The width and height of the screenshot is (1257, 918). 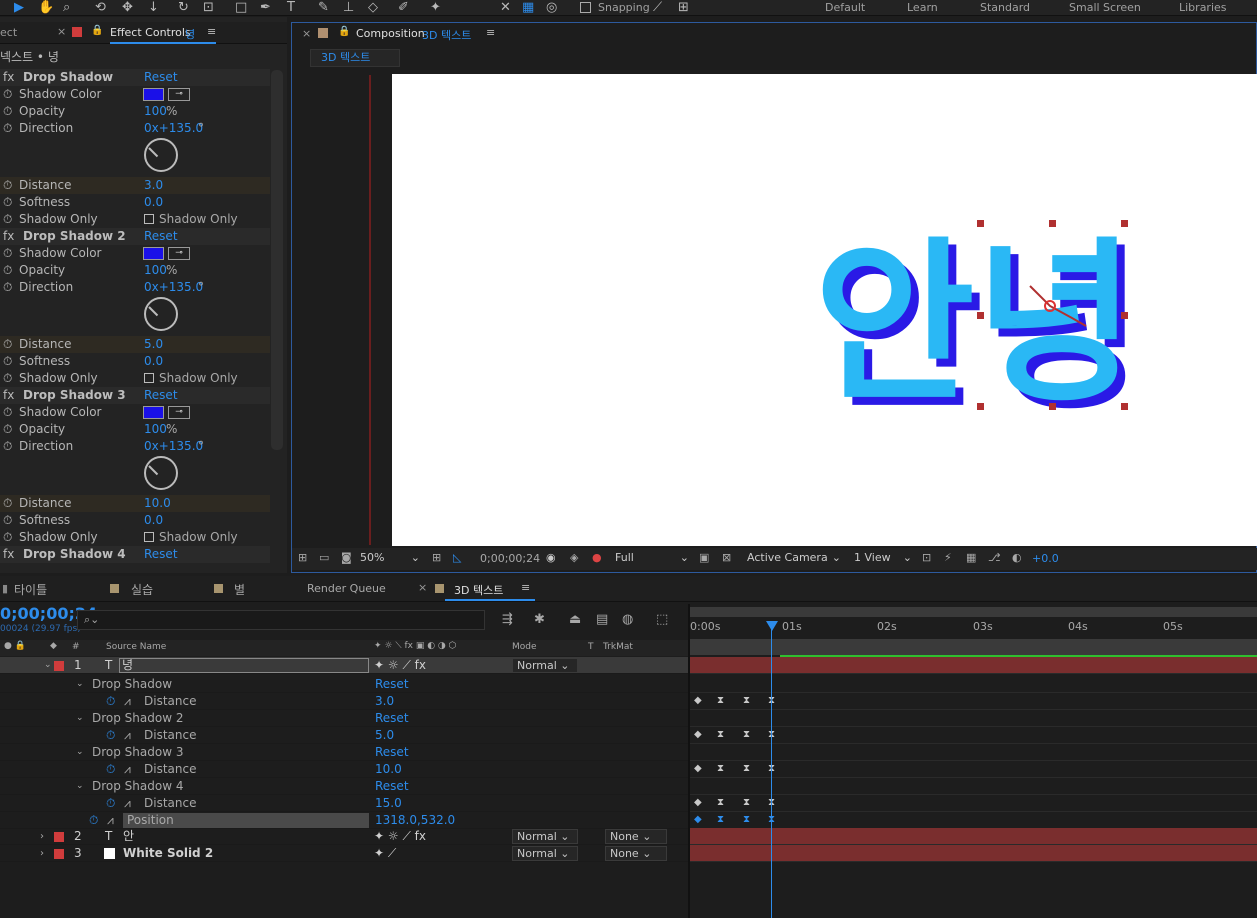 What do you see at coordinates (771, 770) in the screenshot?
I see `playhead-line` at bounding box center [771, 770].